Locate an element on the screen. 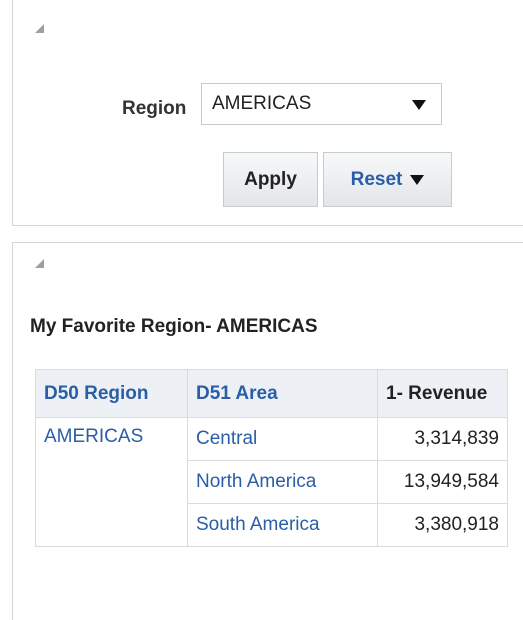 The image size is (523, 620). column-header-region: D50 Region is located at coordinates (111, 393).